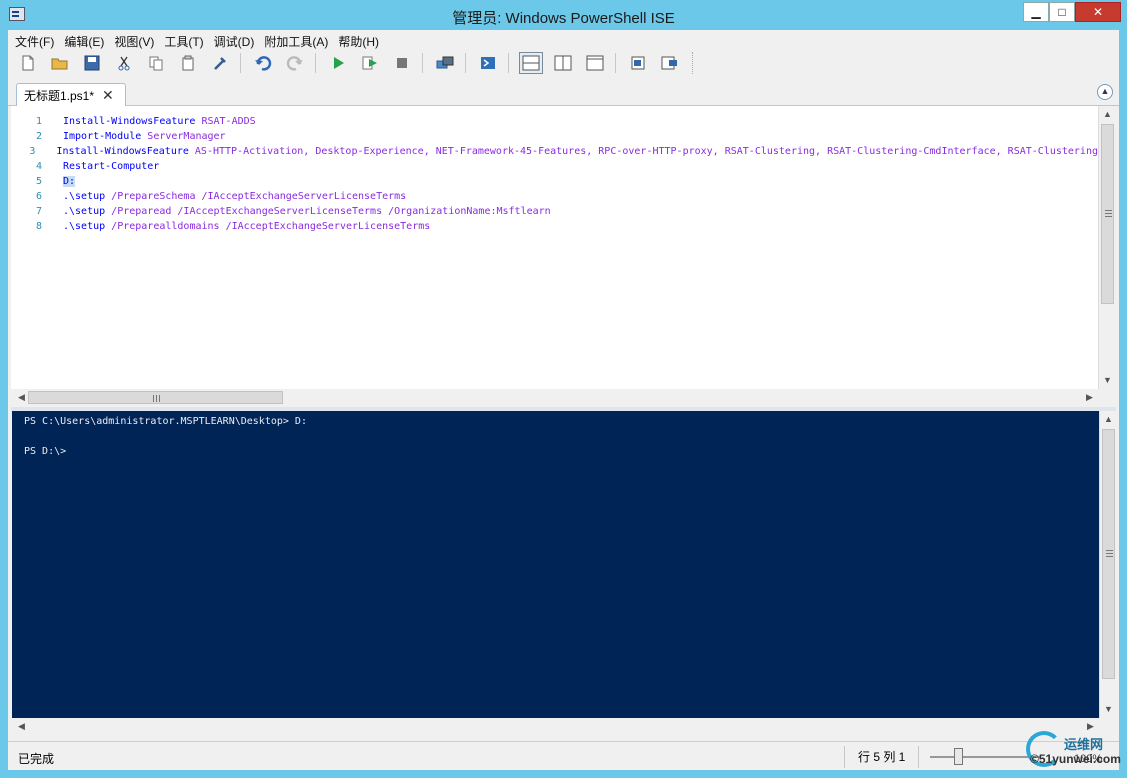 The height and width of the screenshot is (778, 1127). What do you see at coordinates (185, 40) in the screenshot?
I see `menu-tools: 工具(T)` at bounding box center [185, 40].